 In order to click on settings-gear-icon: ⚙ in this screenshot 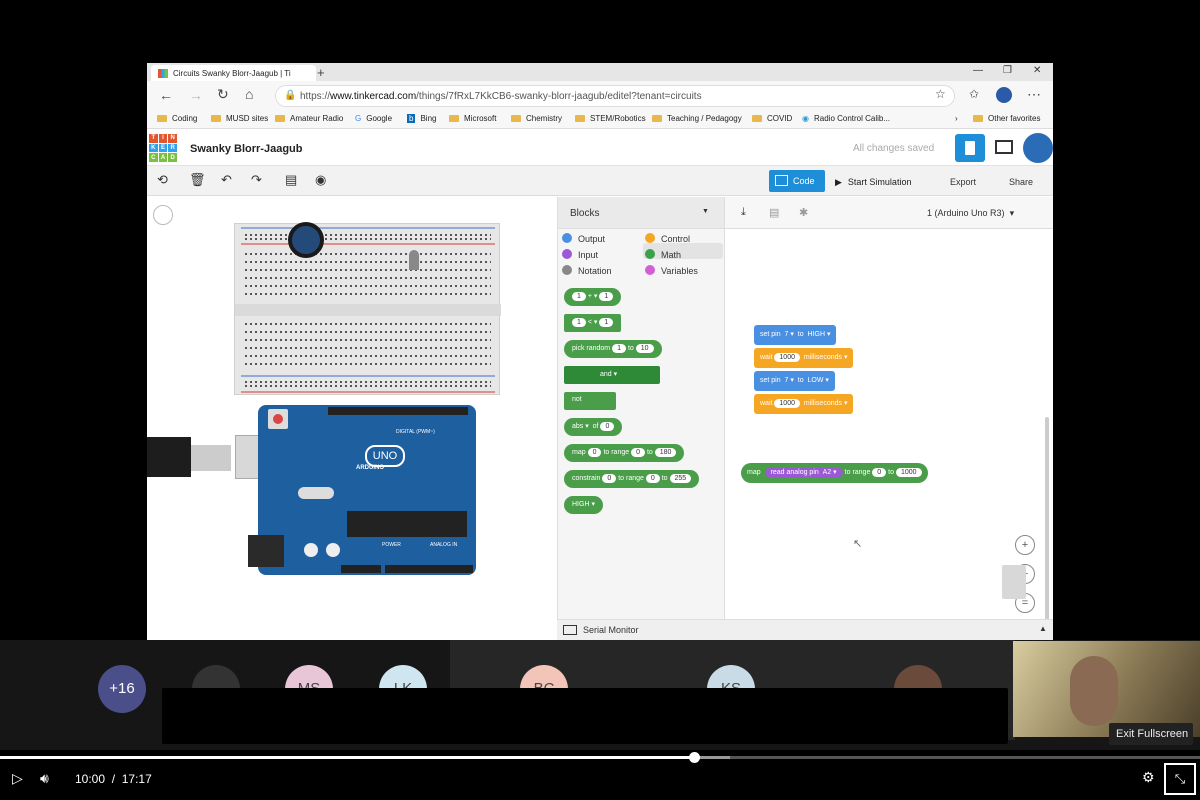, I will do `click(1148, 777)`.